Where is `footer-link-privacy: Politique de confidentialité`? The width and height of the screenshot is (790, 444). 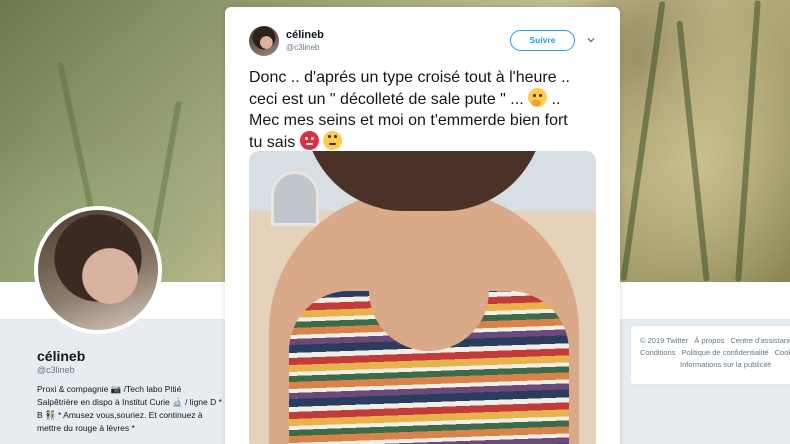
footer-link-privacy: Politique de confidentialité is located at coordinates (724, 352).